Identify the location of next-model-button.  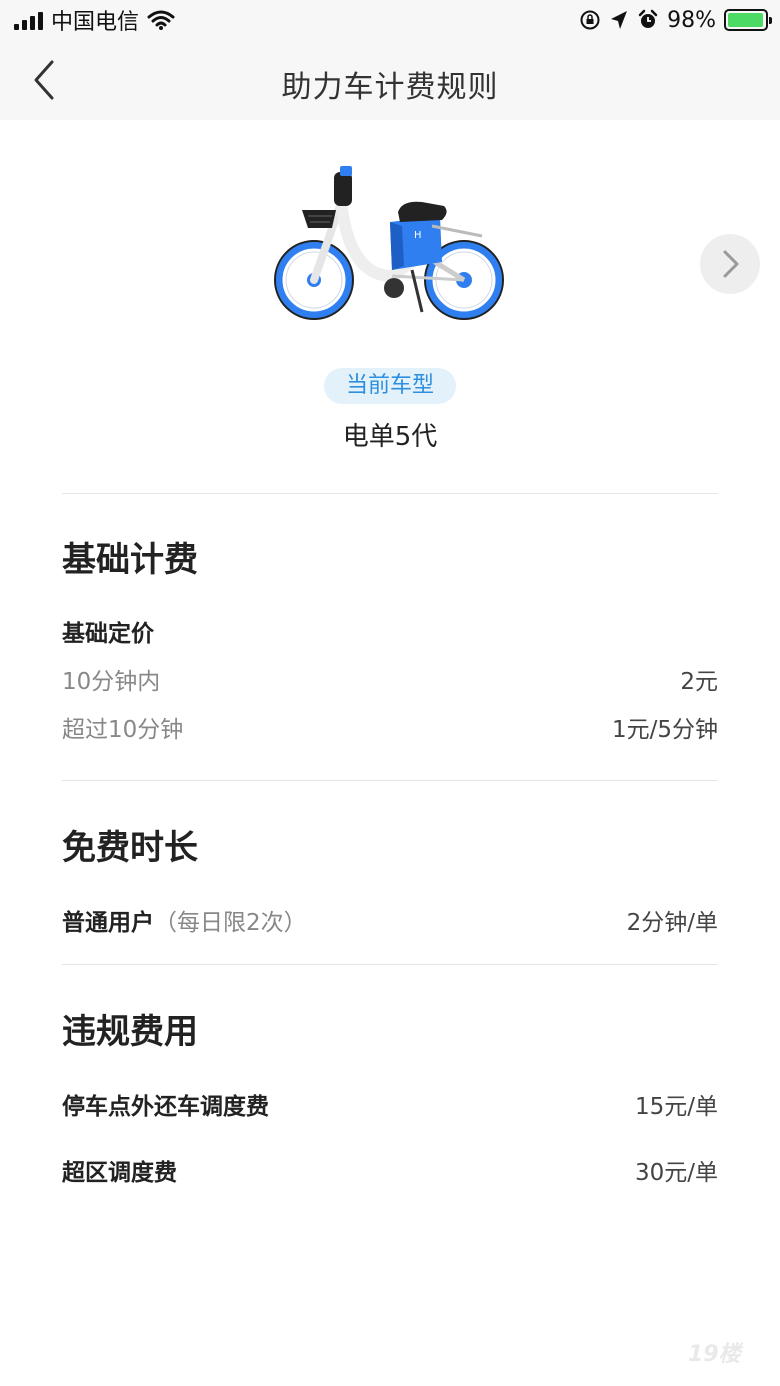
(730, 264).